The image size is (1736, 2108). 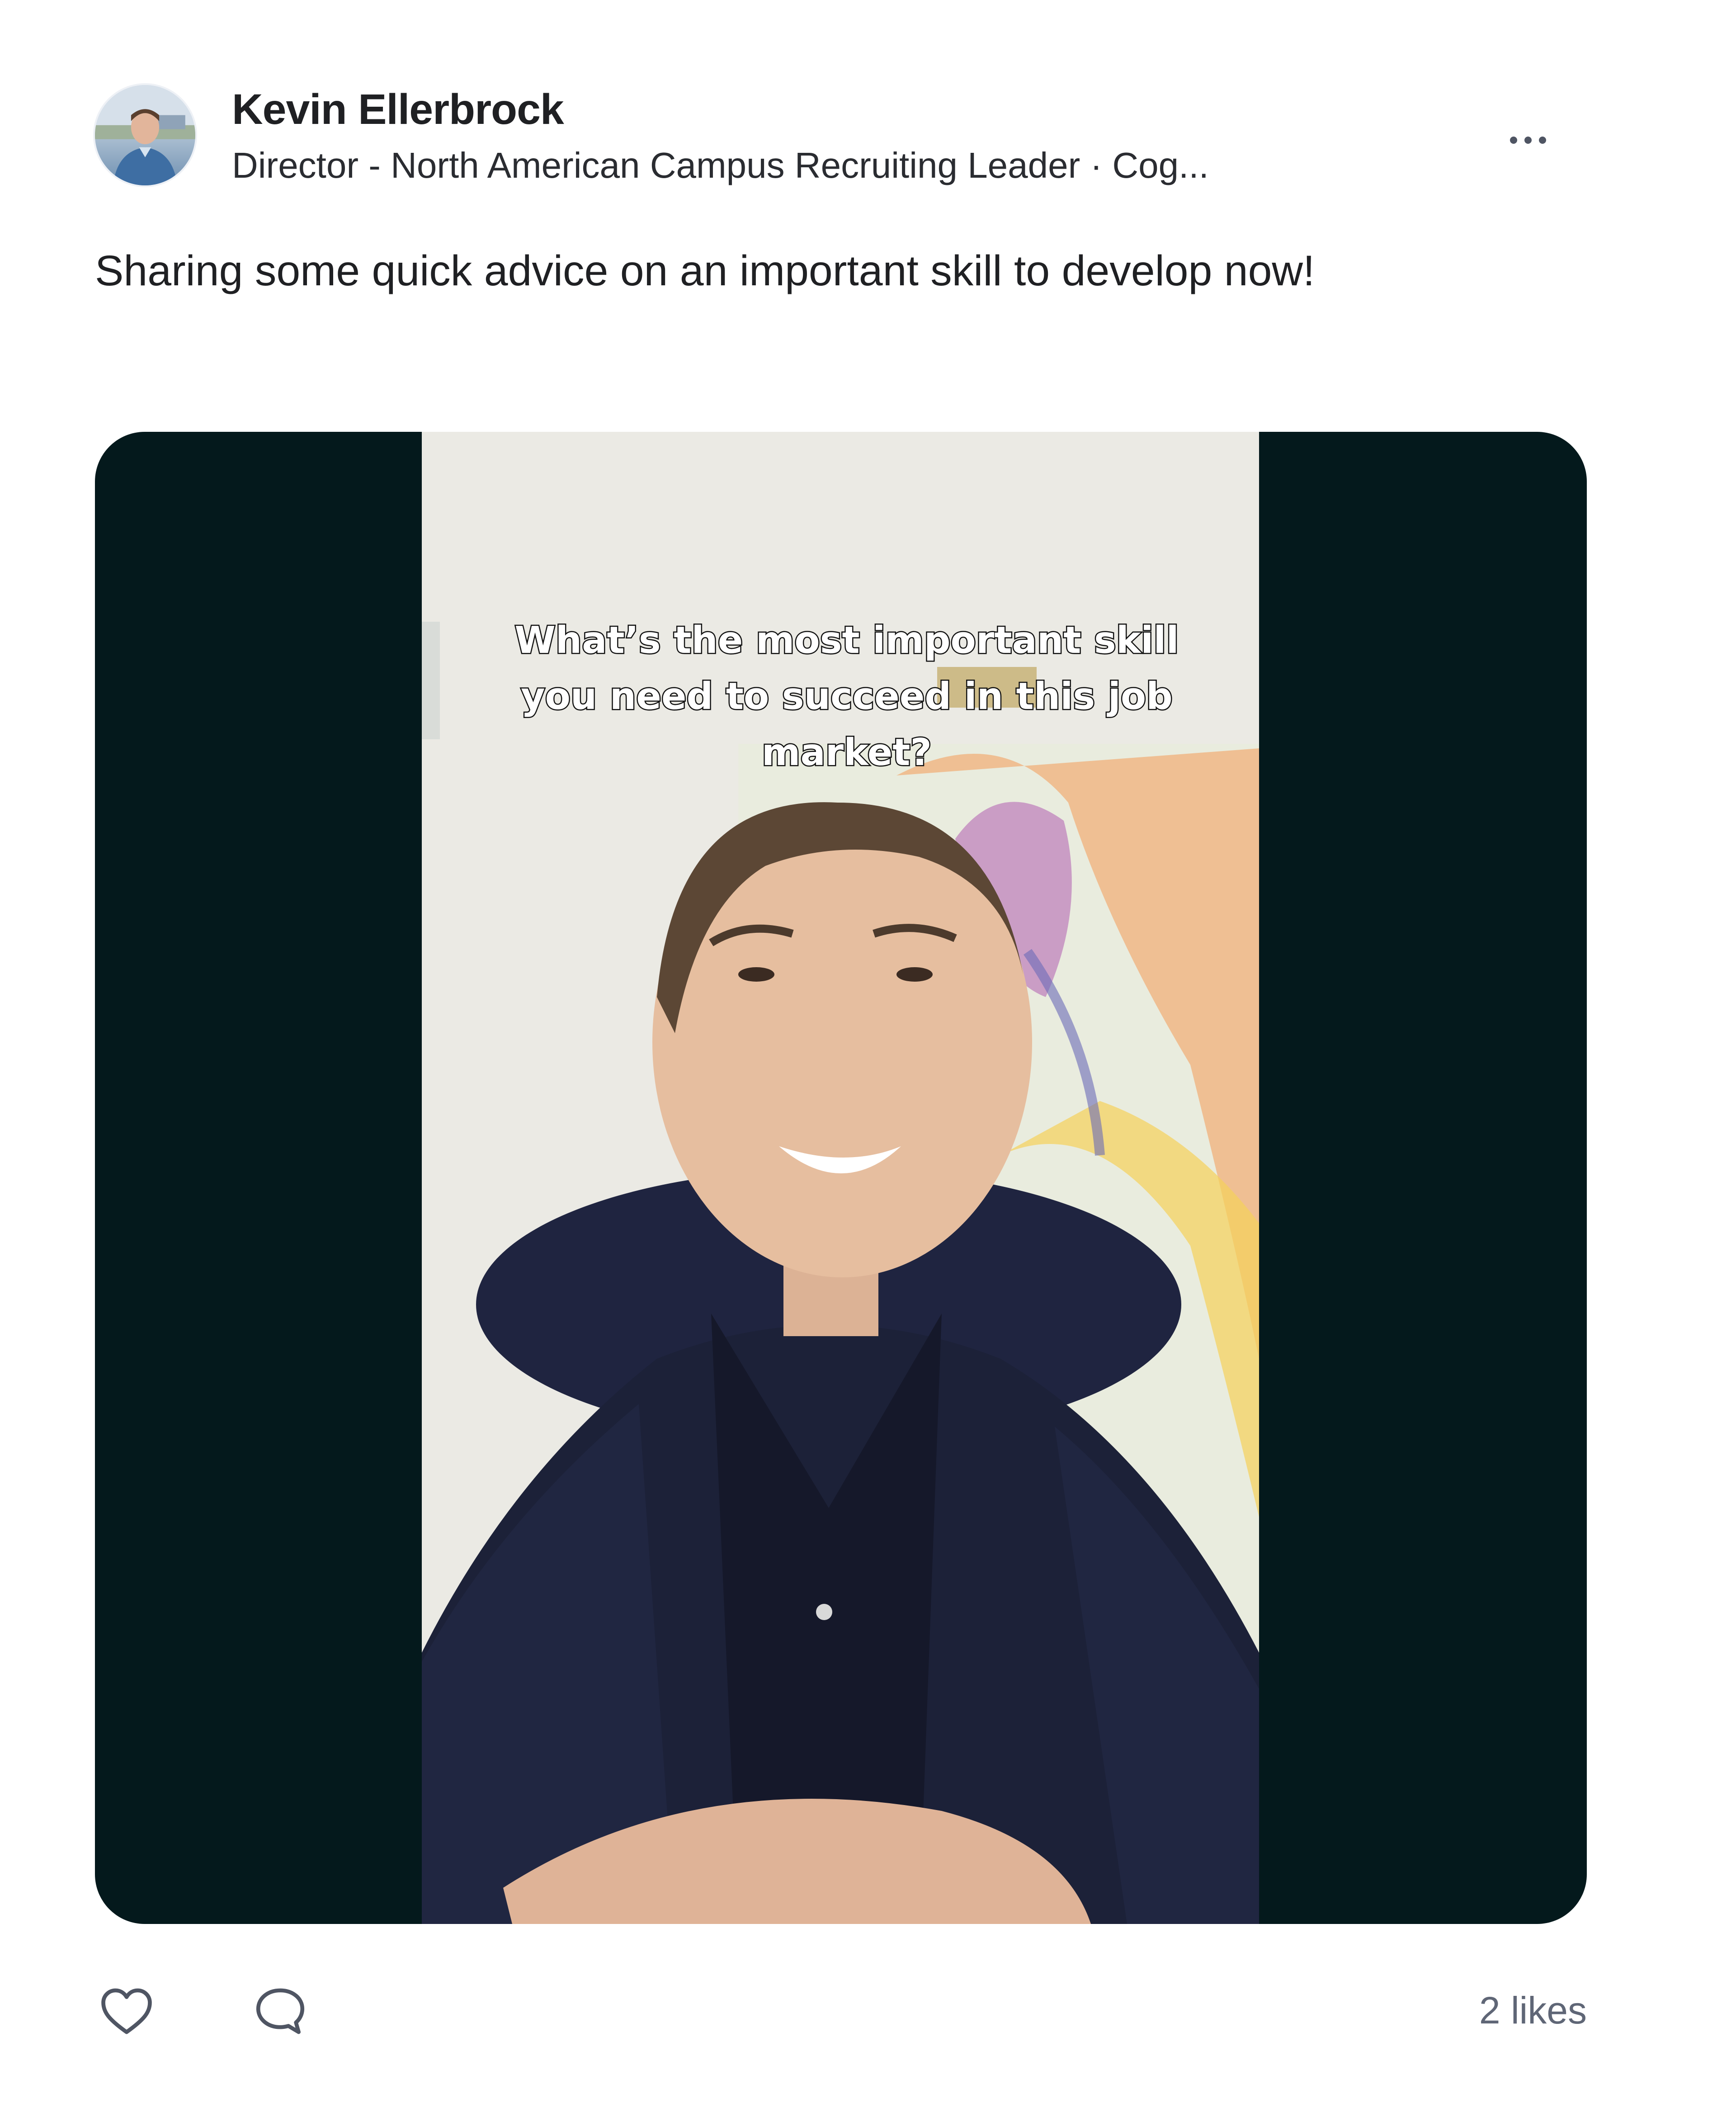 I want to click on comment-icon, so click(x=281, y=2011).